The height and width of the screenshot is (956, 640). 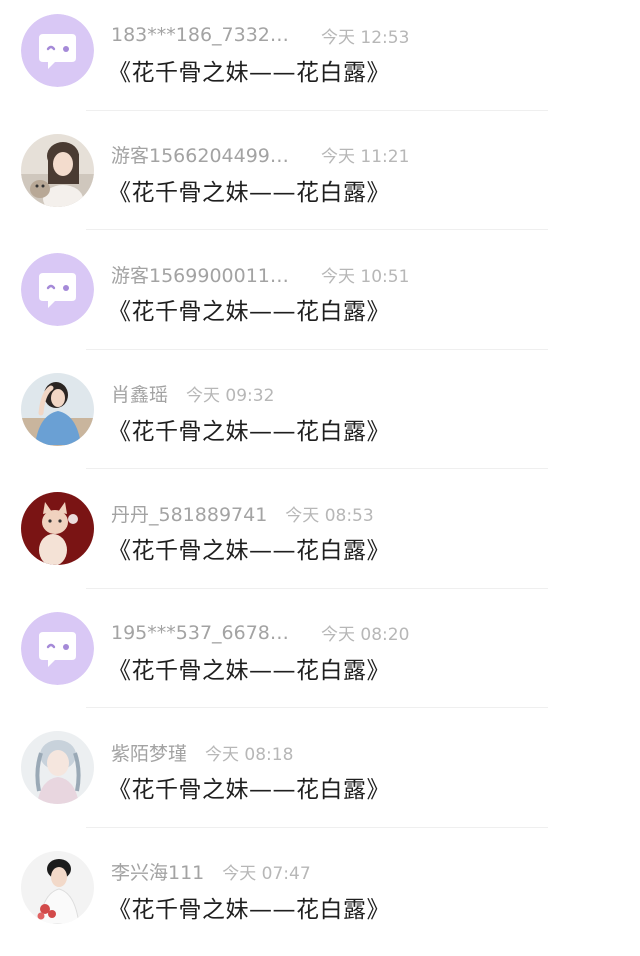 I want to click on comment-meta: 195***537_6678… 今天 08:20, so click(x=260, y=633).